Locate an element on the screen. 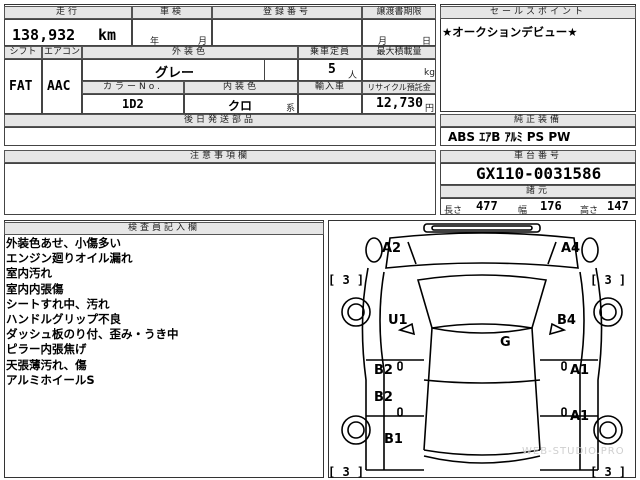 This screenshot has width=640, height=480. tire-rating-front-left: [ 3 ] is located at coordinates (346, 280).